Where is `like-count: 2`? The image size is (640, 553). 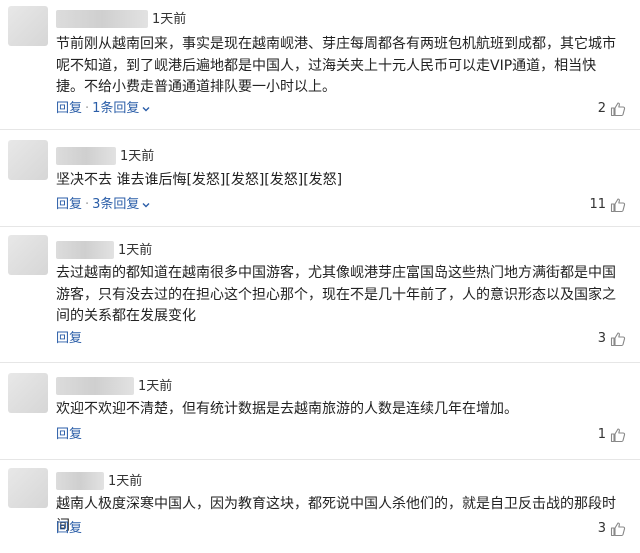 like-count: 2 is located at coordinates (601, 108).